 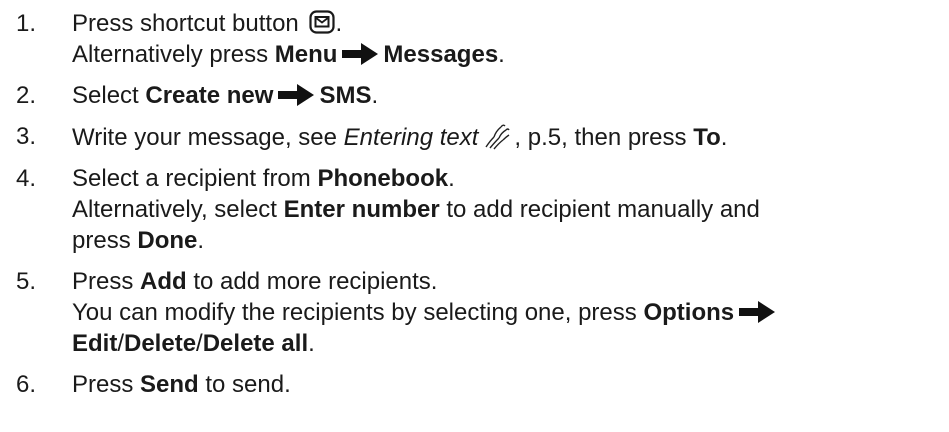 What do you see at coordinates (160, 343) in the screenshot?
I see `bold-term: Delete` at bounding box center [160, 343].